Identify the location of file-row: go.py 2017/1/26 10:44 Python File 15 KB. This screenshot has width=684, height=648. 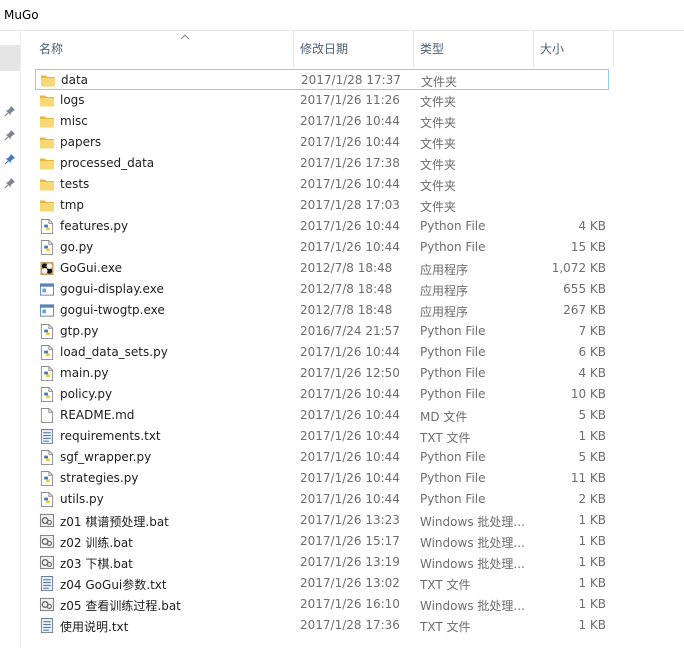
(322, 247).